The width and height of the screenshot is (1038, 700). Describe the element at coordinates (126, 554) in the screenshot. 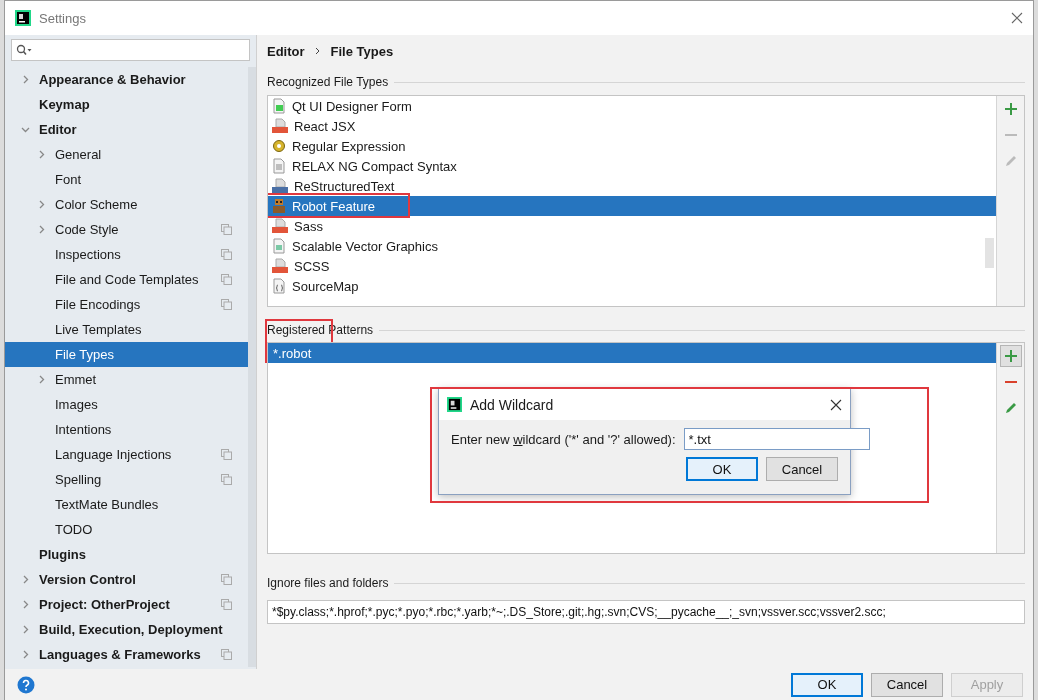

I see `sidebar-item: Plugins` at that location.